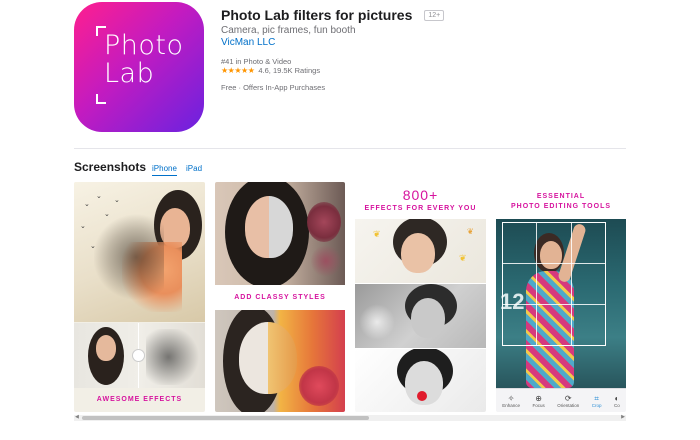 The width and height of the screenshot is (700, 440). I want to click on tab-iphone: iPhone, so click(164, 170).